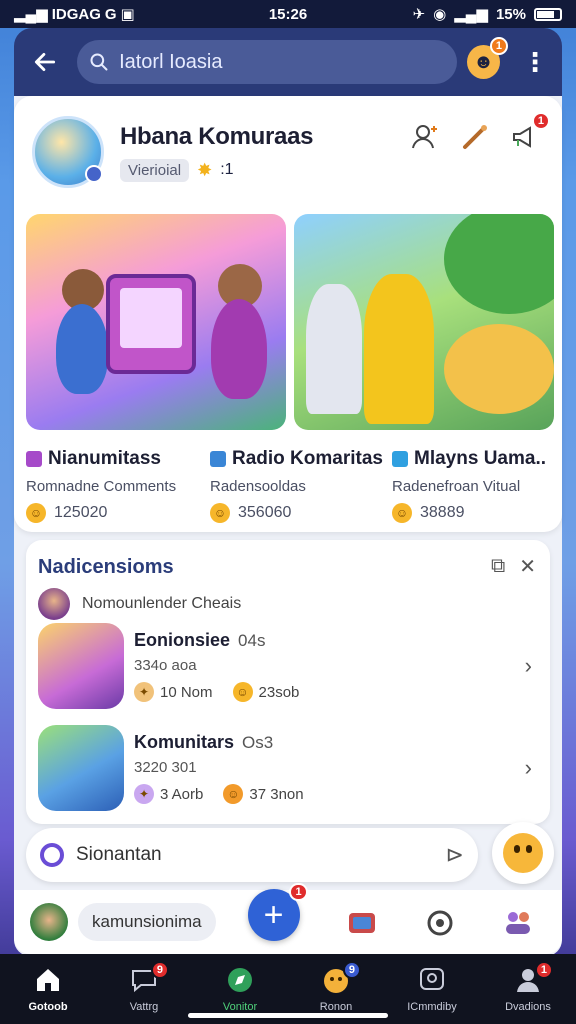  I want to click on back-button, so click(44, 62).